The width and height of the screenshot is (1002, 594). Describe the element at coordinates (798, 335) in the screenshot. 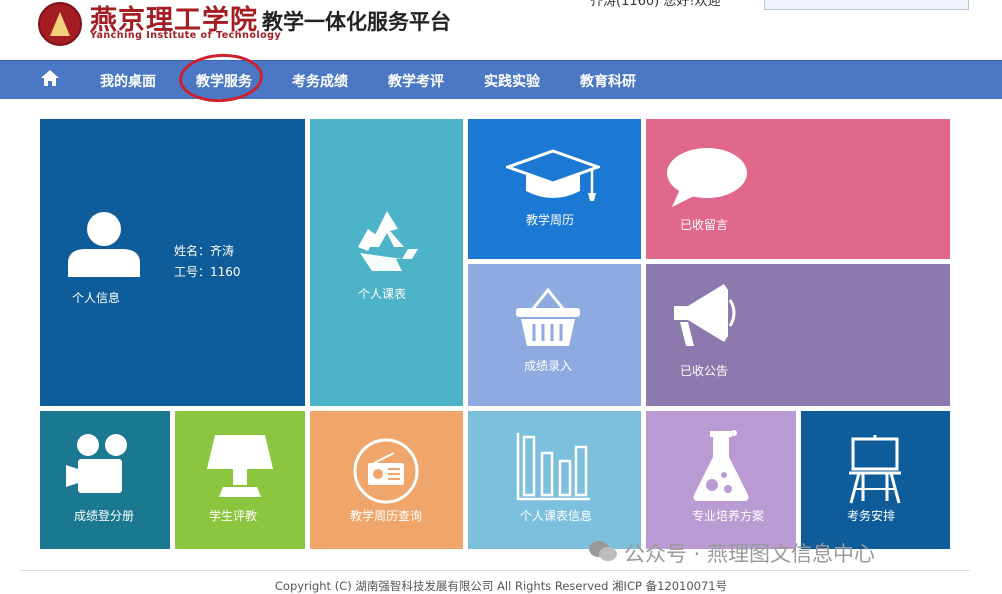

I see `tile-received-notices: 已收公告` at that location.